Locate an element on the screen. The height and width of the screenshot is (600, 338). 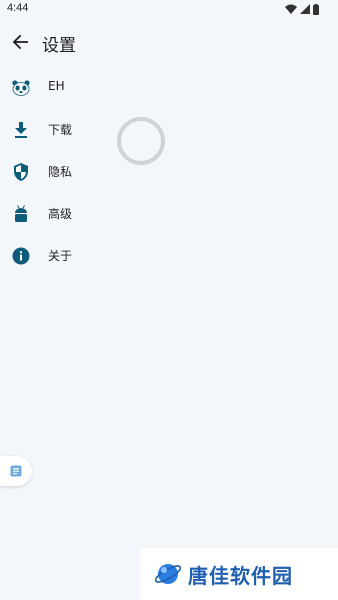
menu-item-privacy: 隐私 is located at coordinates (169, 171).